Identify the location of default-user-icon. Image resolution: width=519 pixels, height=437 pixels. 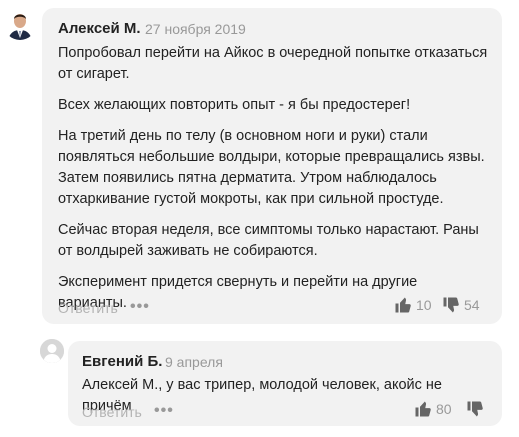
(52, 351).